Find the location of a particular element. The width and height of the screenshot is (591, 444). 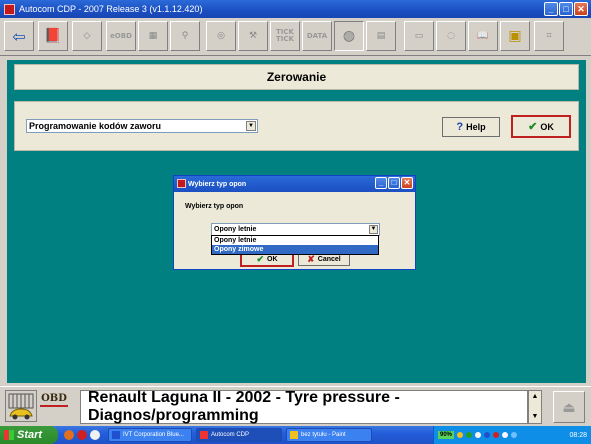

controls-panel: Programowanie kodów zaworu ▼ ? Help ✔ OK is located at coordinates (296, 126).